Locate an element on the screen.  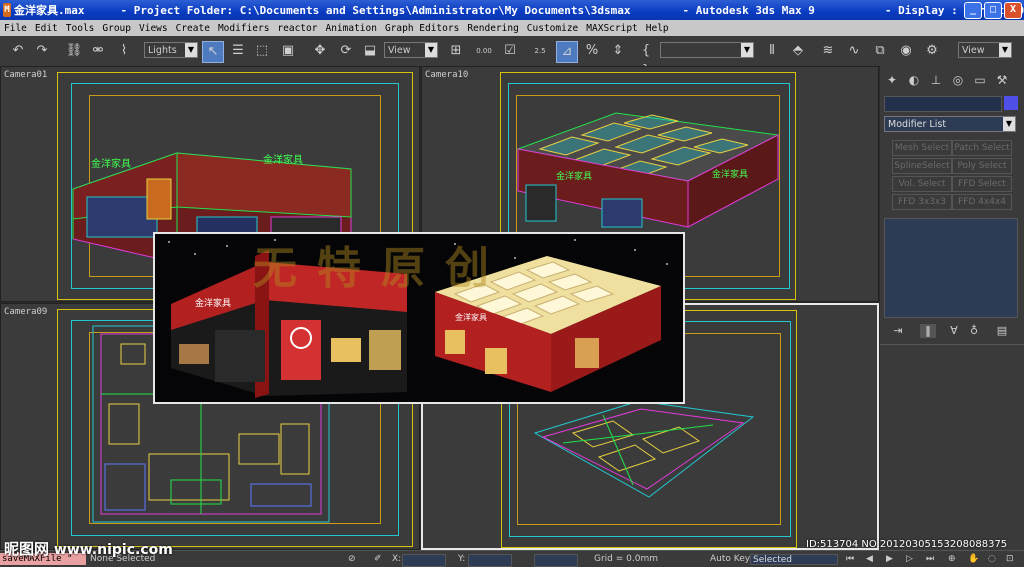
chevron-down-icon: ▼ is located at coordinates (431, 50).